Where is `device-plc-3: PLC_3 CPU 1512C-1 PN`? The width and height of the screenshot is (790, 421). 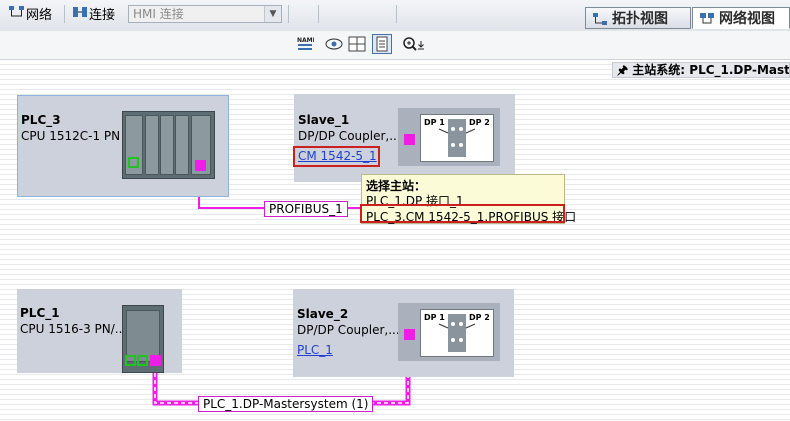
device-plc-3: PLC_3 CPU 1512C-1 PN is located at coordinates (123, 146).